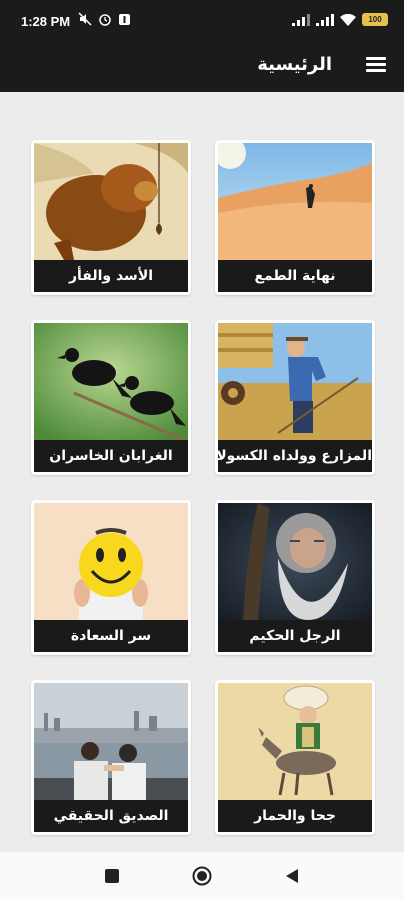 The width and height of the screenshot is (404, 900). Describe the element at coordinates (295, 816) in the screenshot. I see `story-title: جحا والحمار` at that location.